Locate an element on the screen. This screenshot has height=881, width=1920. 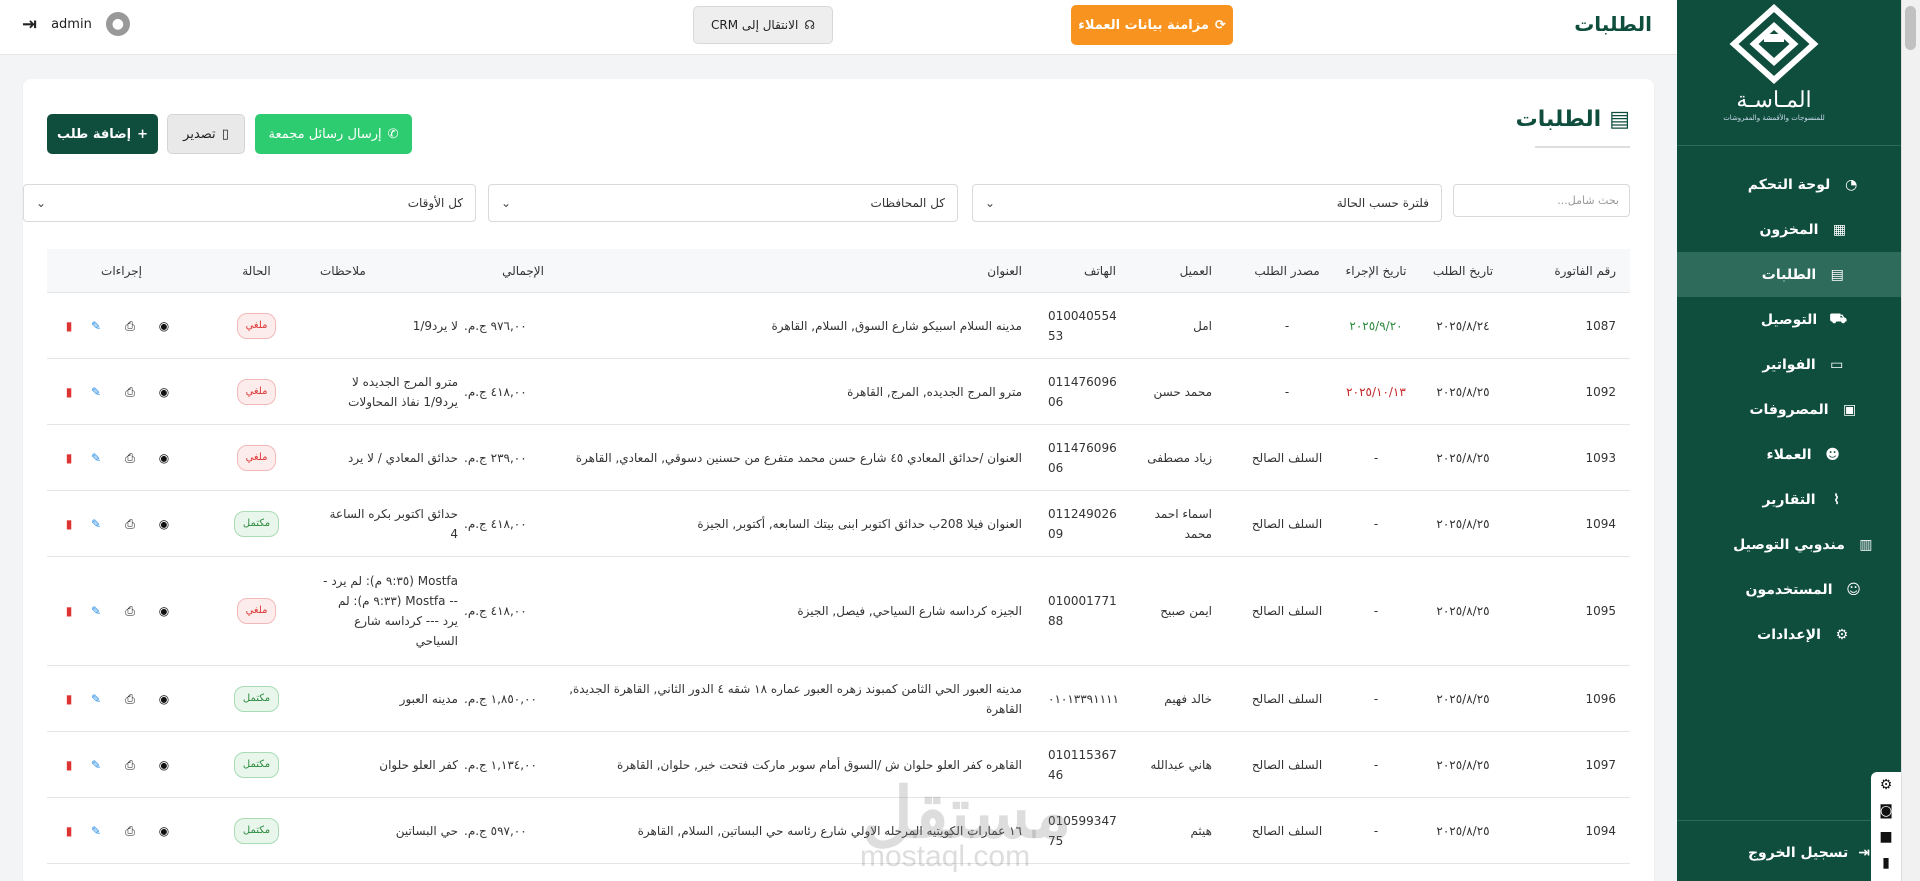
sidebar-item-reports: ⌇ التقارير is located at coordinates (1789, 499).